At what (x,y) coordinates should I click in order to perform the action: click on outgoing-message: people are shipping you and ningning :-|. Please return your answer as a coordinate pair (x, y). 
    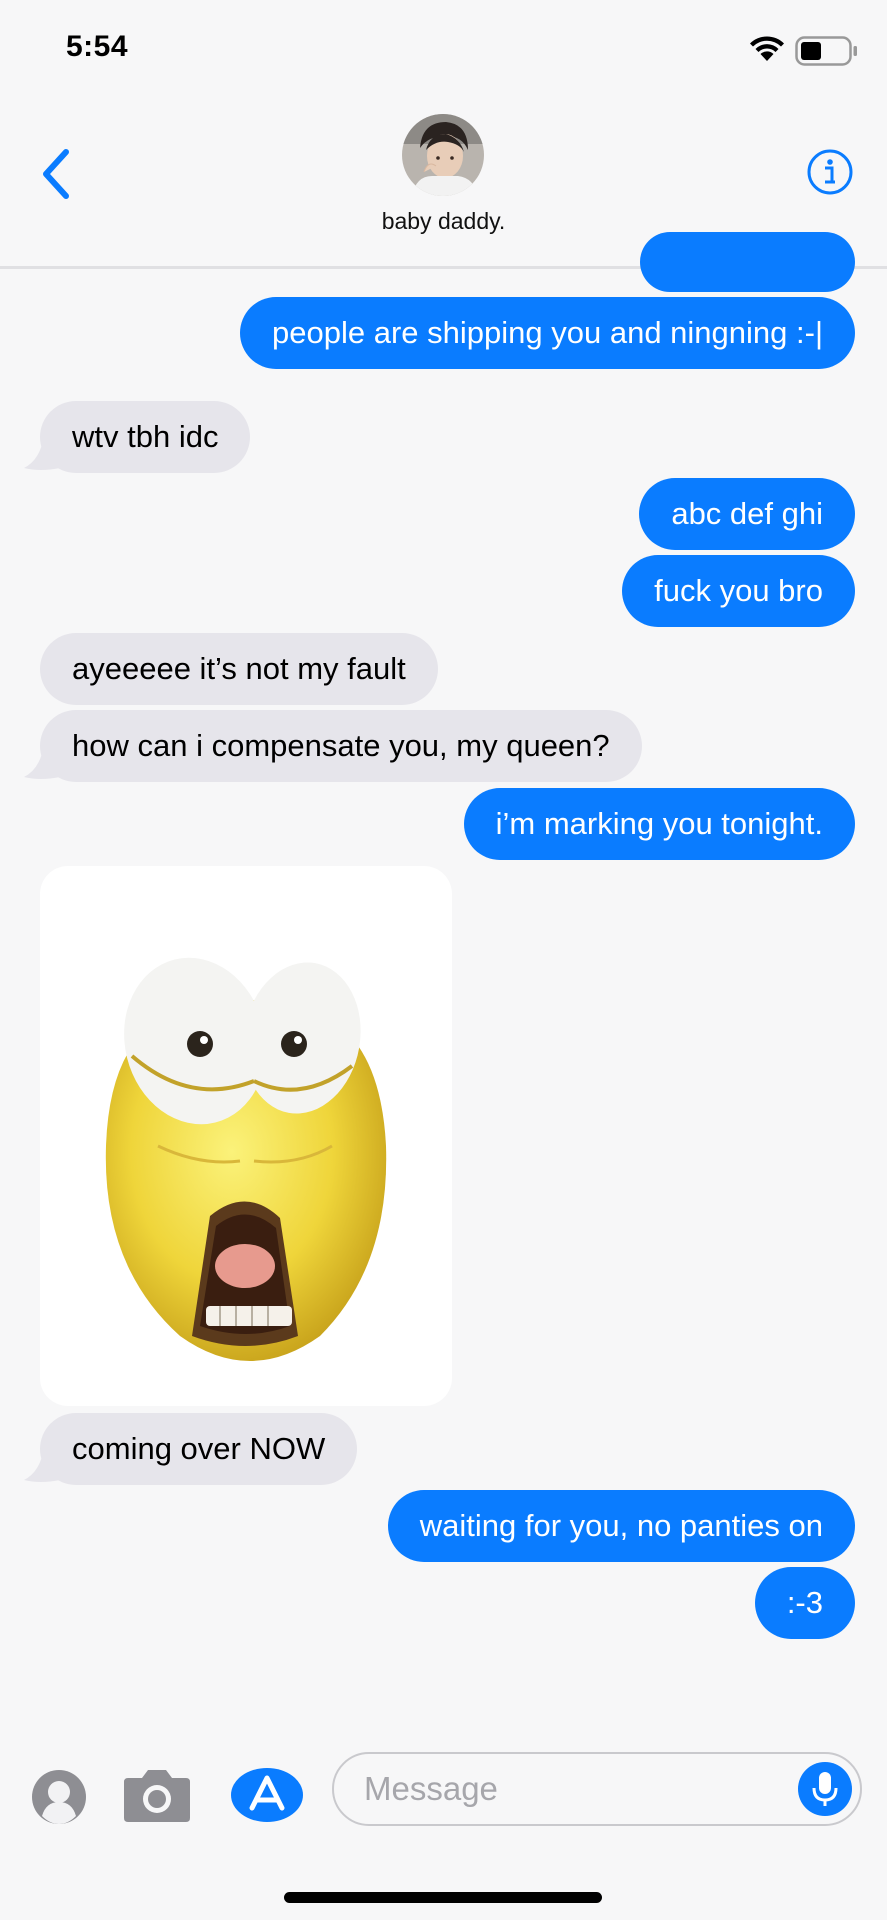
    Looking at the image, I should click on (547, 333).